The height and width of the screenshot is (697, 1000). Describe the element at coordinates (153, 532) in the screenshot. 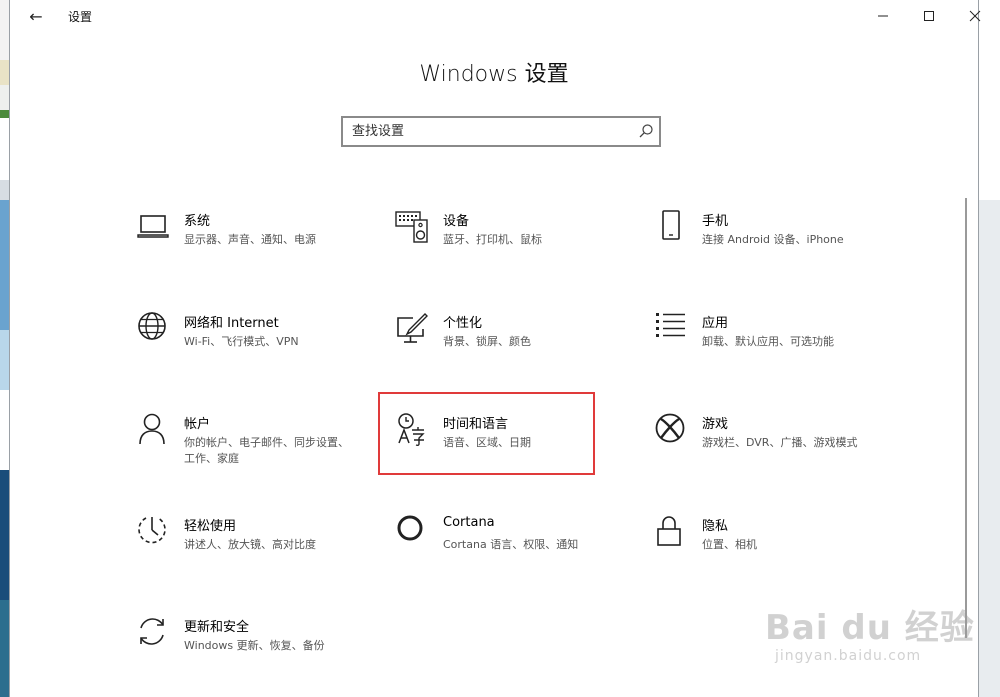

I see `ease-of-access-icon` at that location.